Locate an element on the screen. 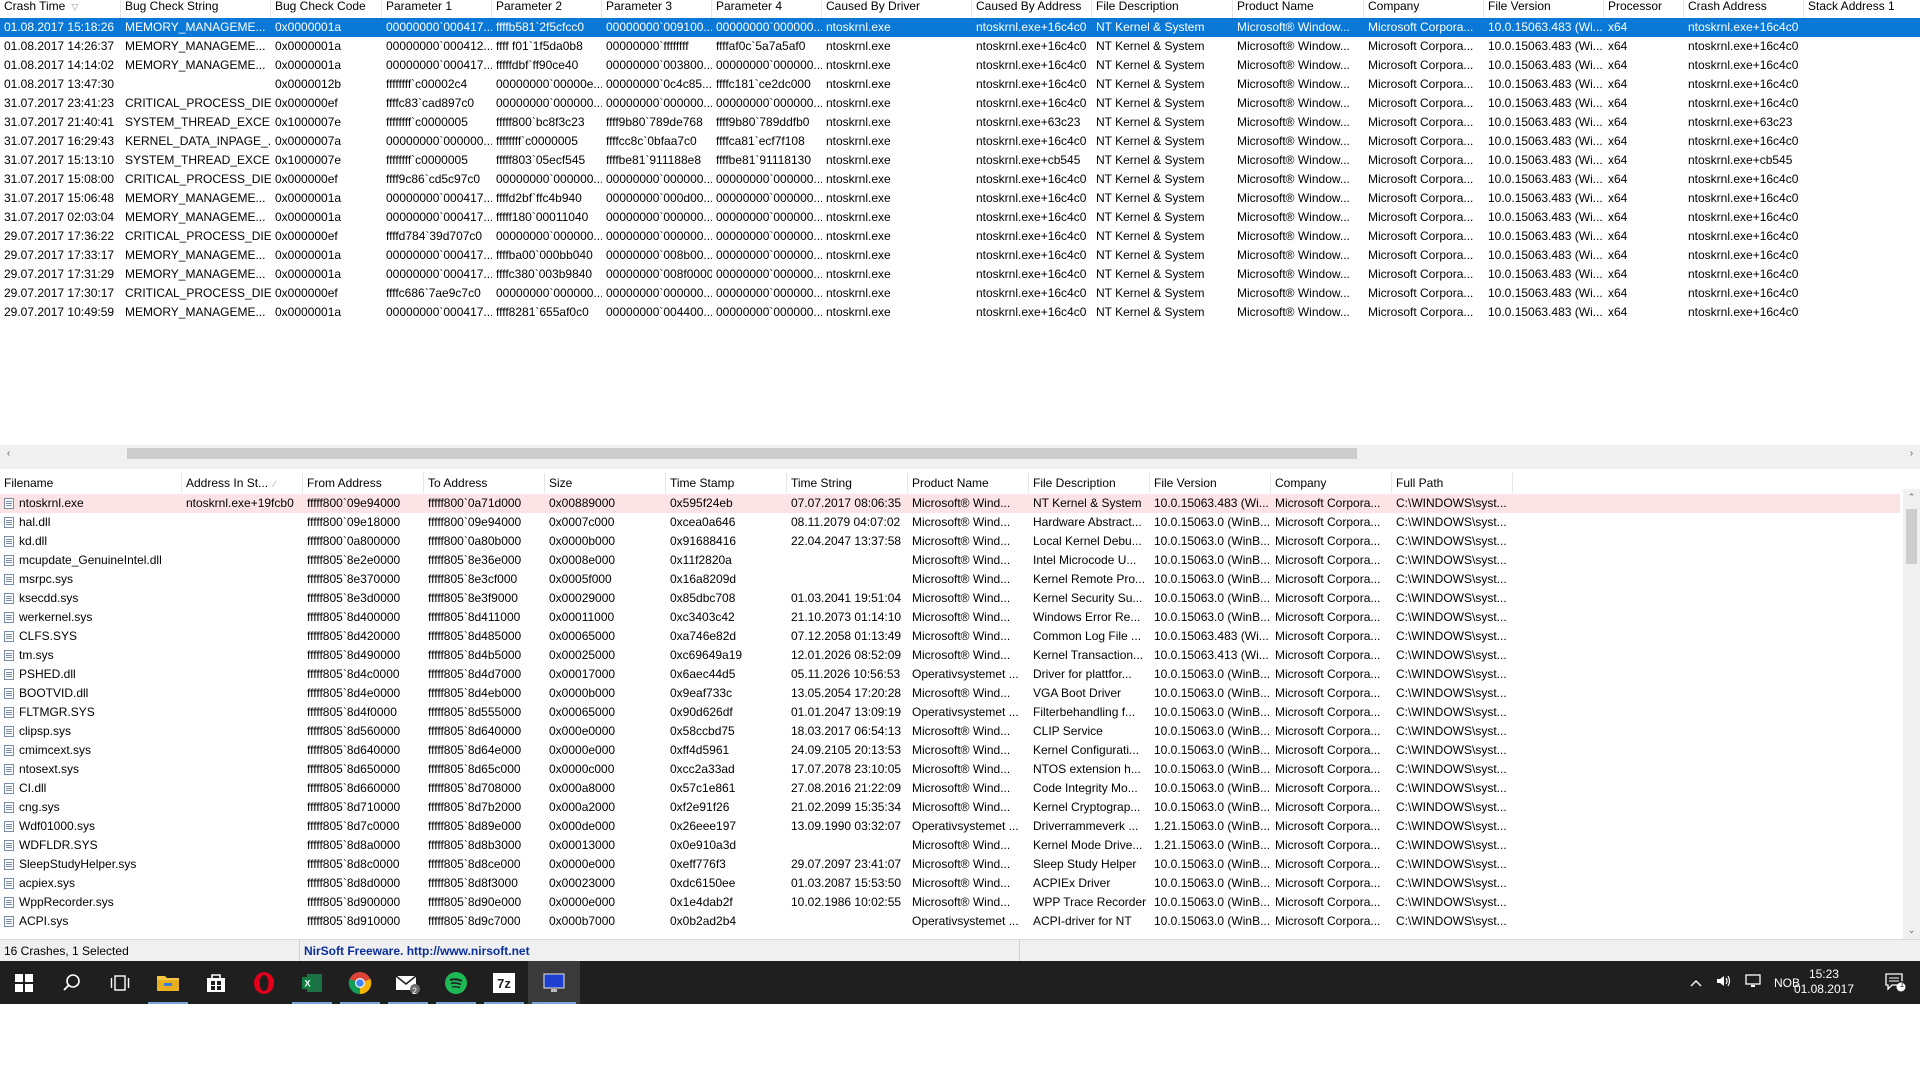 The height and width of the screenshot is (1080, 1920). driver-column-header: Address In St... ∕ is located at coordinates (242, 483).